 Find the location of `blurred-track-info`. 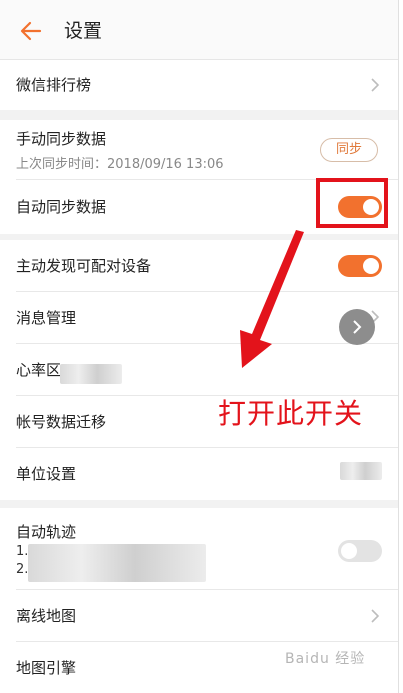

blurred-track-info is located at coordinates (117, 563).